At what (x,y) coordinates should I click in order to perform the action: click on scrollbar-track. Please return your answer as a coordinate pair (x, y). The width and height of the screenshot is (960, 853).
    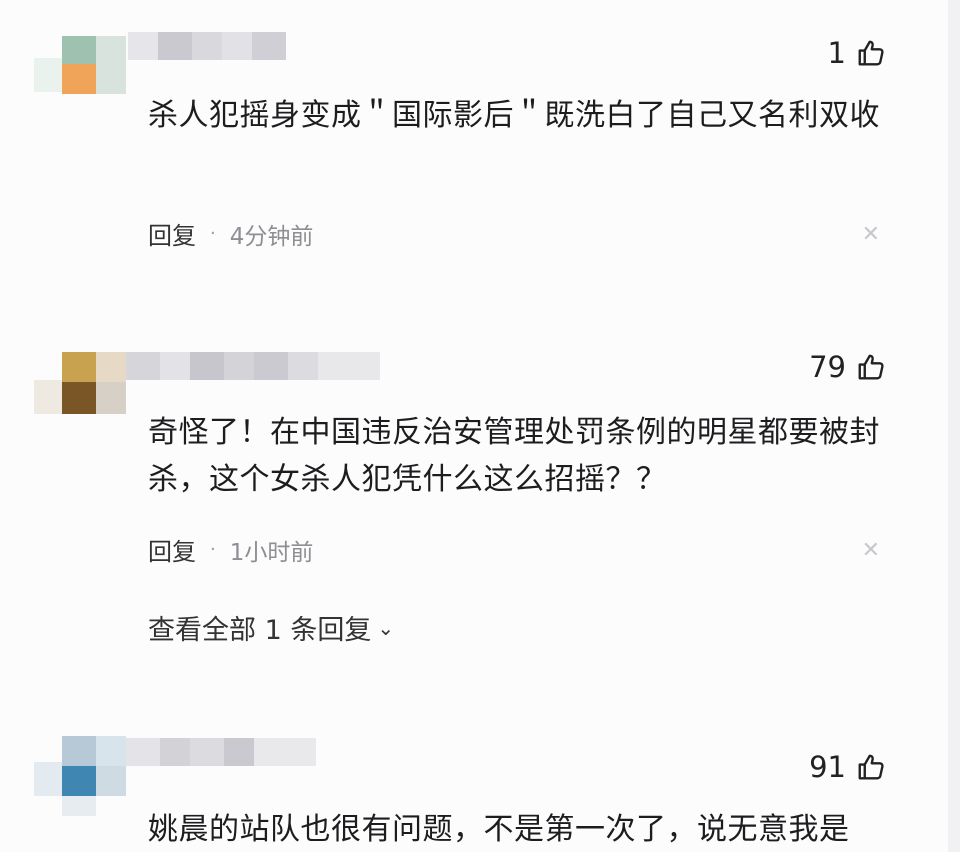
    Looking at the image, I should click on (954, 426).